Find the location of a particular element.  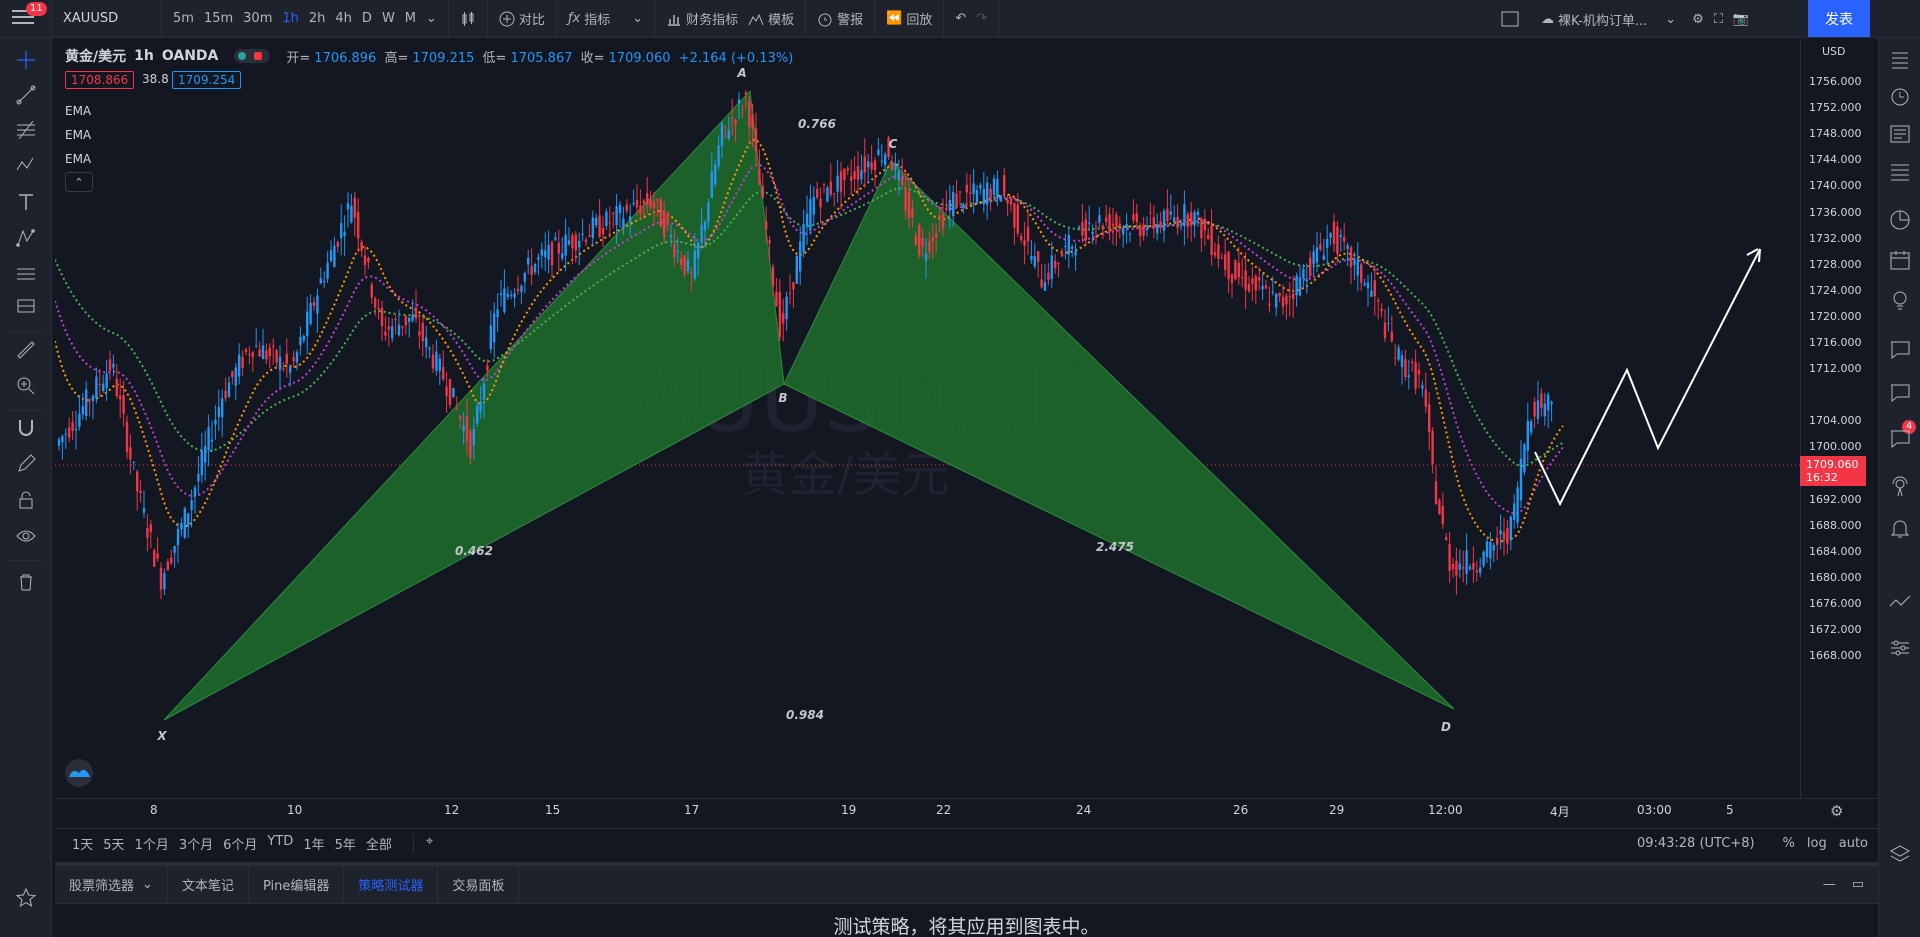

text-tool-icon is located at coordinates (26, 202).